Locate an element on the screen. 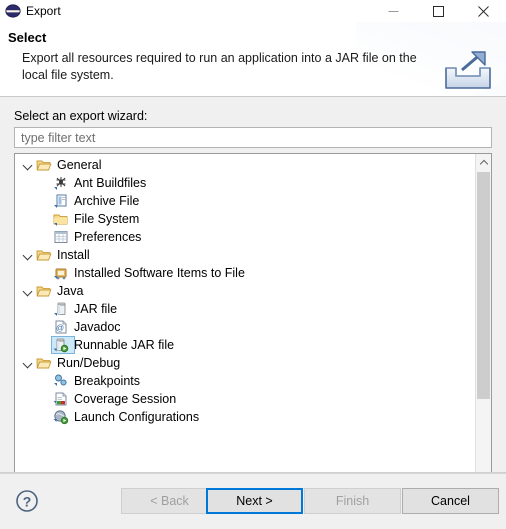 The image size is (506, 529). eclipse-logo-icon is located at coordinates (13, 11).